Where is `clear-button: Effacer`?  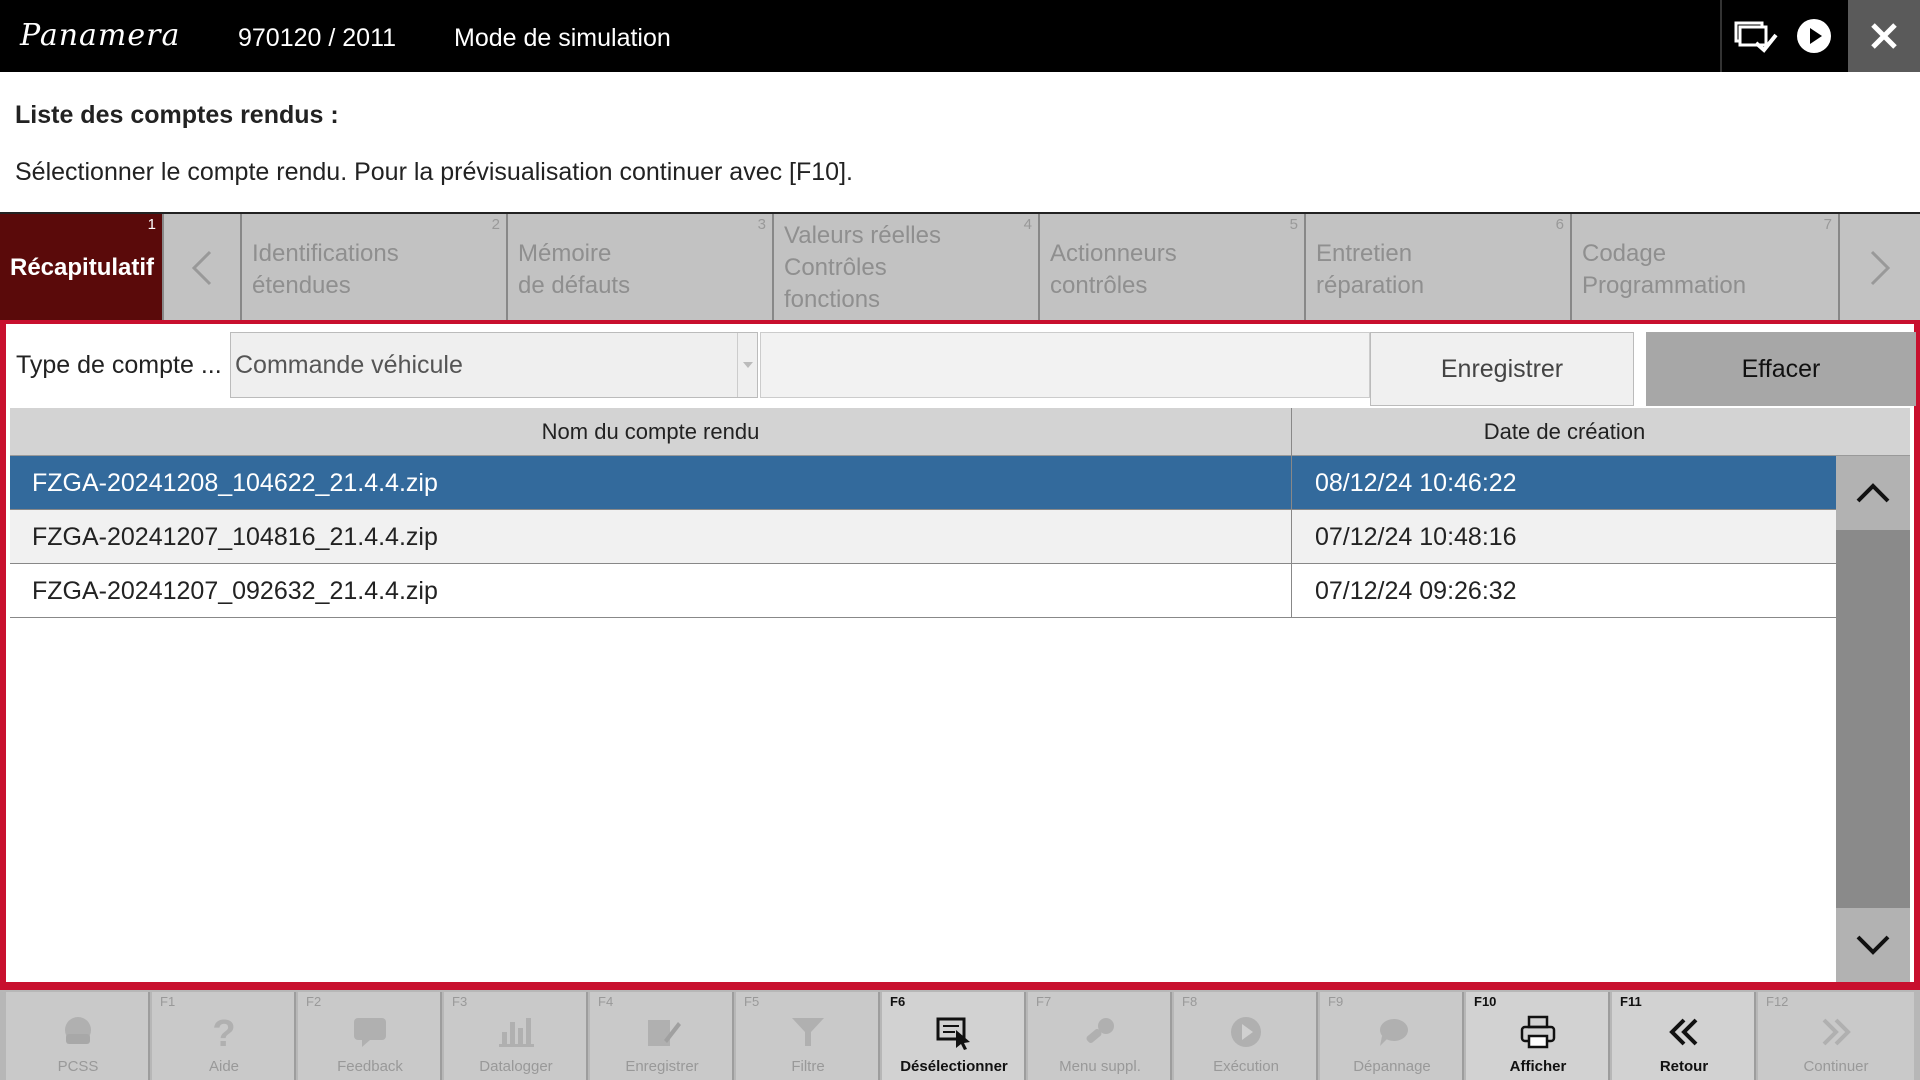 clear-button: Effacer is located at coordinates (1781, 369).